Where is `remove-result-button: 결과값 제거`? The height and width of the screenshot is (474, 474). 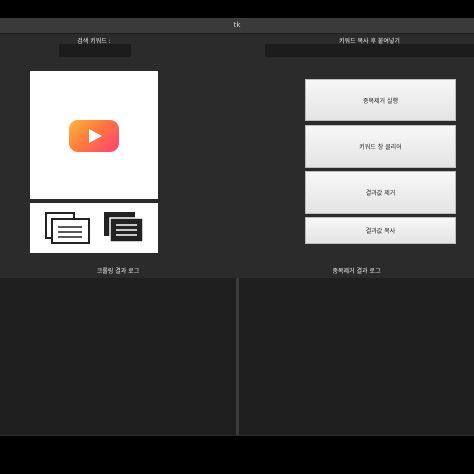
remove-result-button: 결과값 제거 is located at coordinates (380, 192).